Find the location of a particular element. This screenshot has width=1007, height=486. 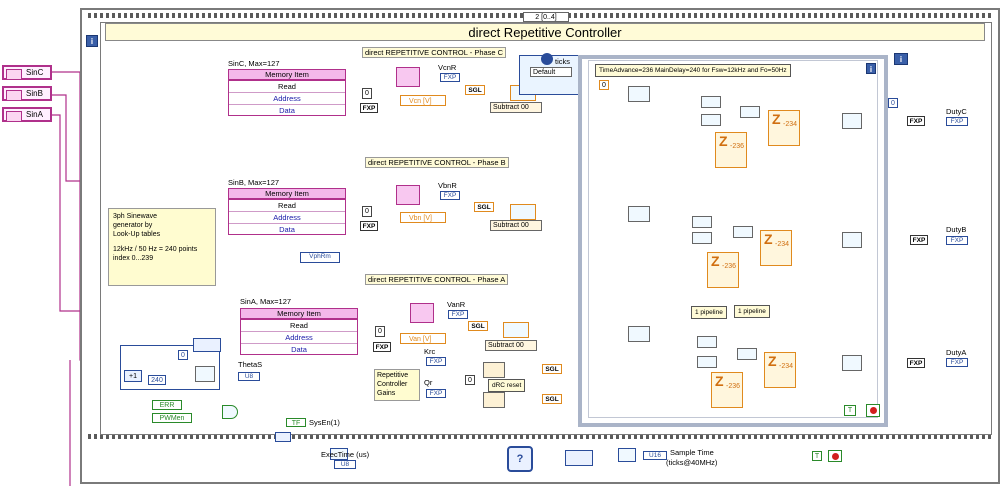

timing-vi-icon: ? is located at coordinates (520, 459).